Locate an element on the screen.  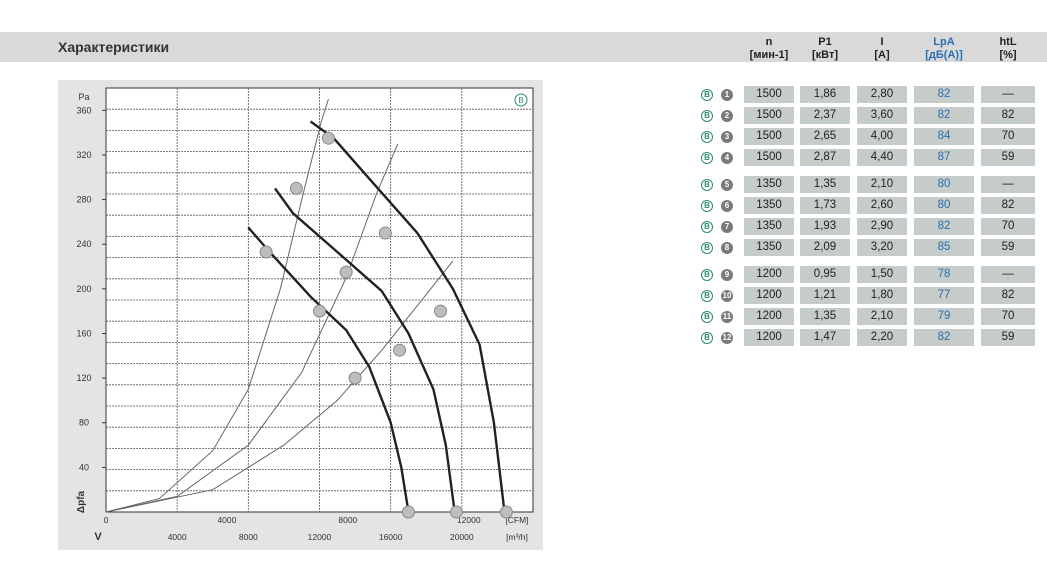
column-label: htL is located at coordinates (1008, 42).